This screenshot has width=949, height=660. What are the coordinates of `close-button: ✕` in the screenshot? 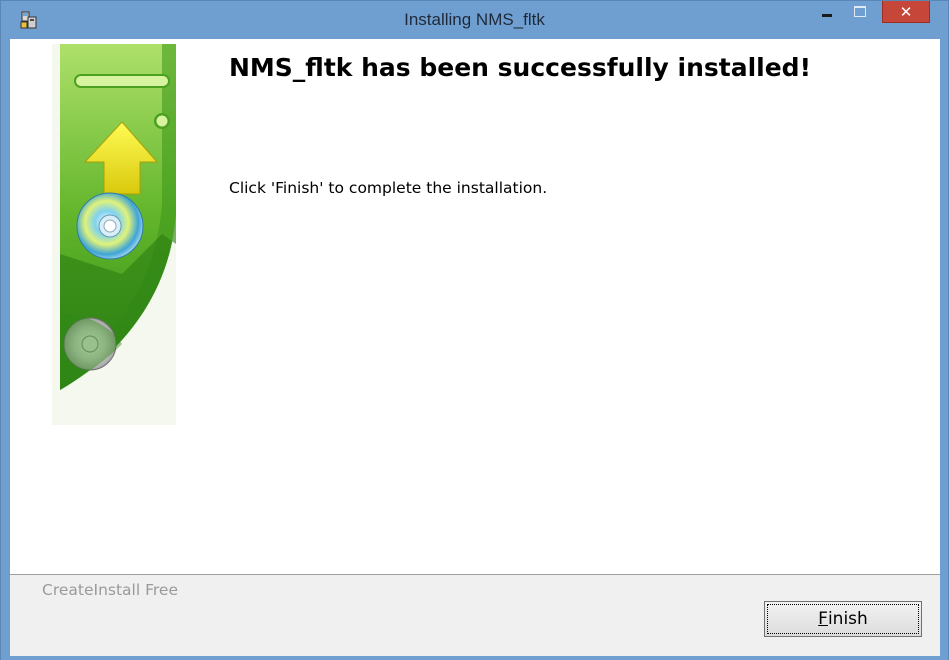 It's located at (906, 12).